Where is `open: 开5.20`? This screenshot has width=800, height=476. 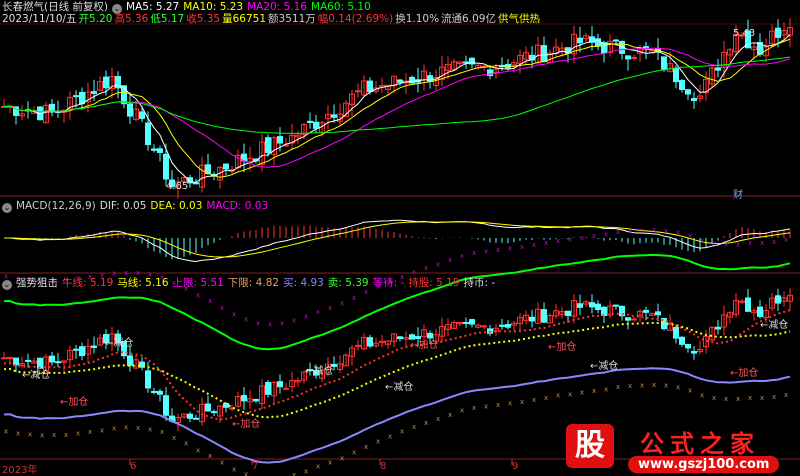 open: 开5.20 is located at coordinates (95, 19).